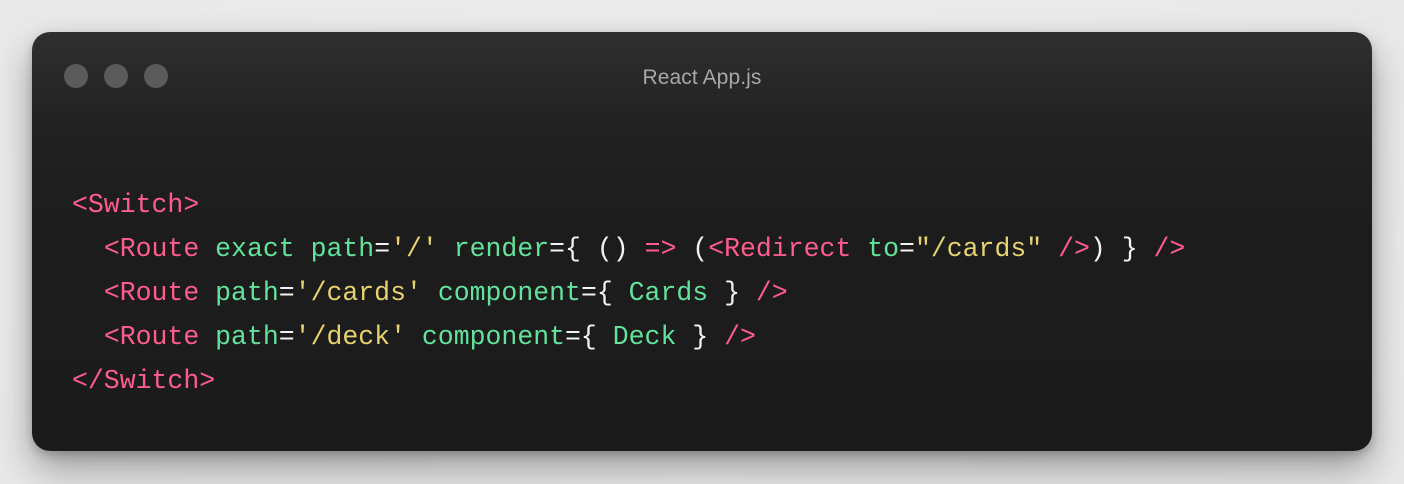  I want to click on code-token-punc: (, so click(692, 249).